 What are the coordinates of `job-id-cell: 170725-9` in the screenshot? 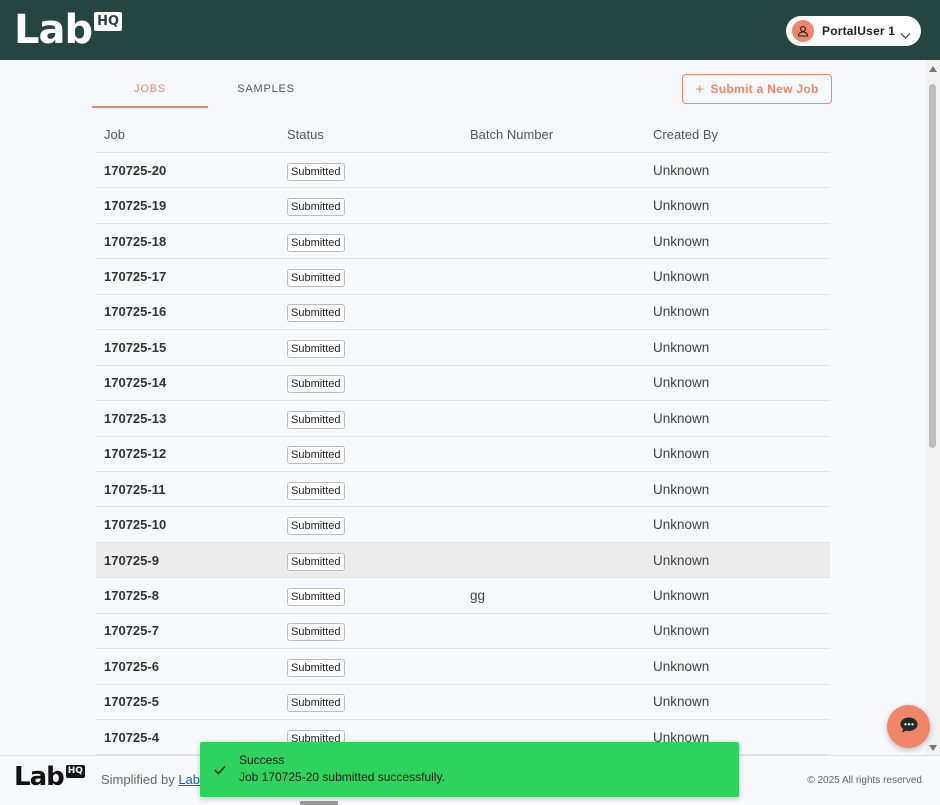 It's located at (187, 560).